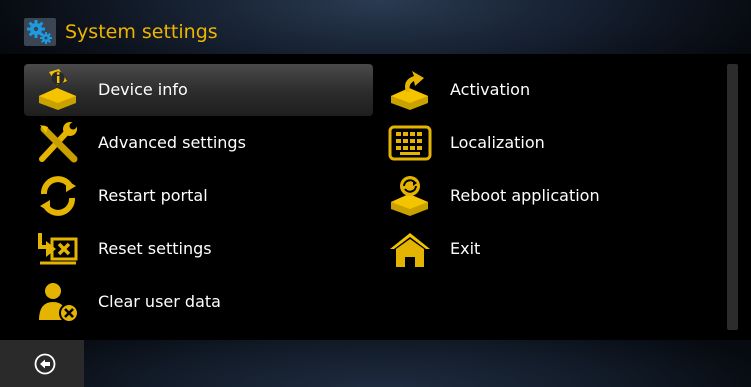 Image resolution: width=751 pixels, height=387 pixels. I want to click on header-bar: System settings, so click(375, 27).